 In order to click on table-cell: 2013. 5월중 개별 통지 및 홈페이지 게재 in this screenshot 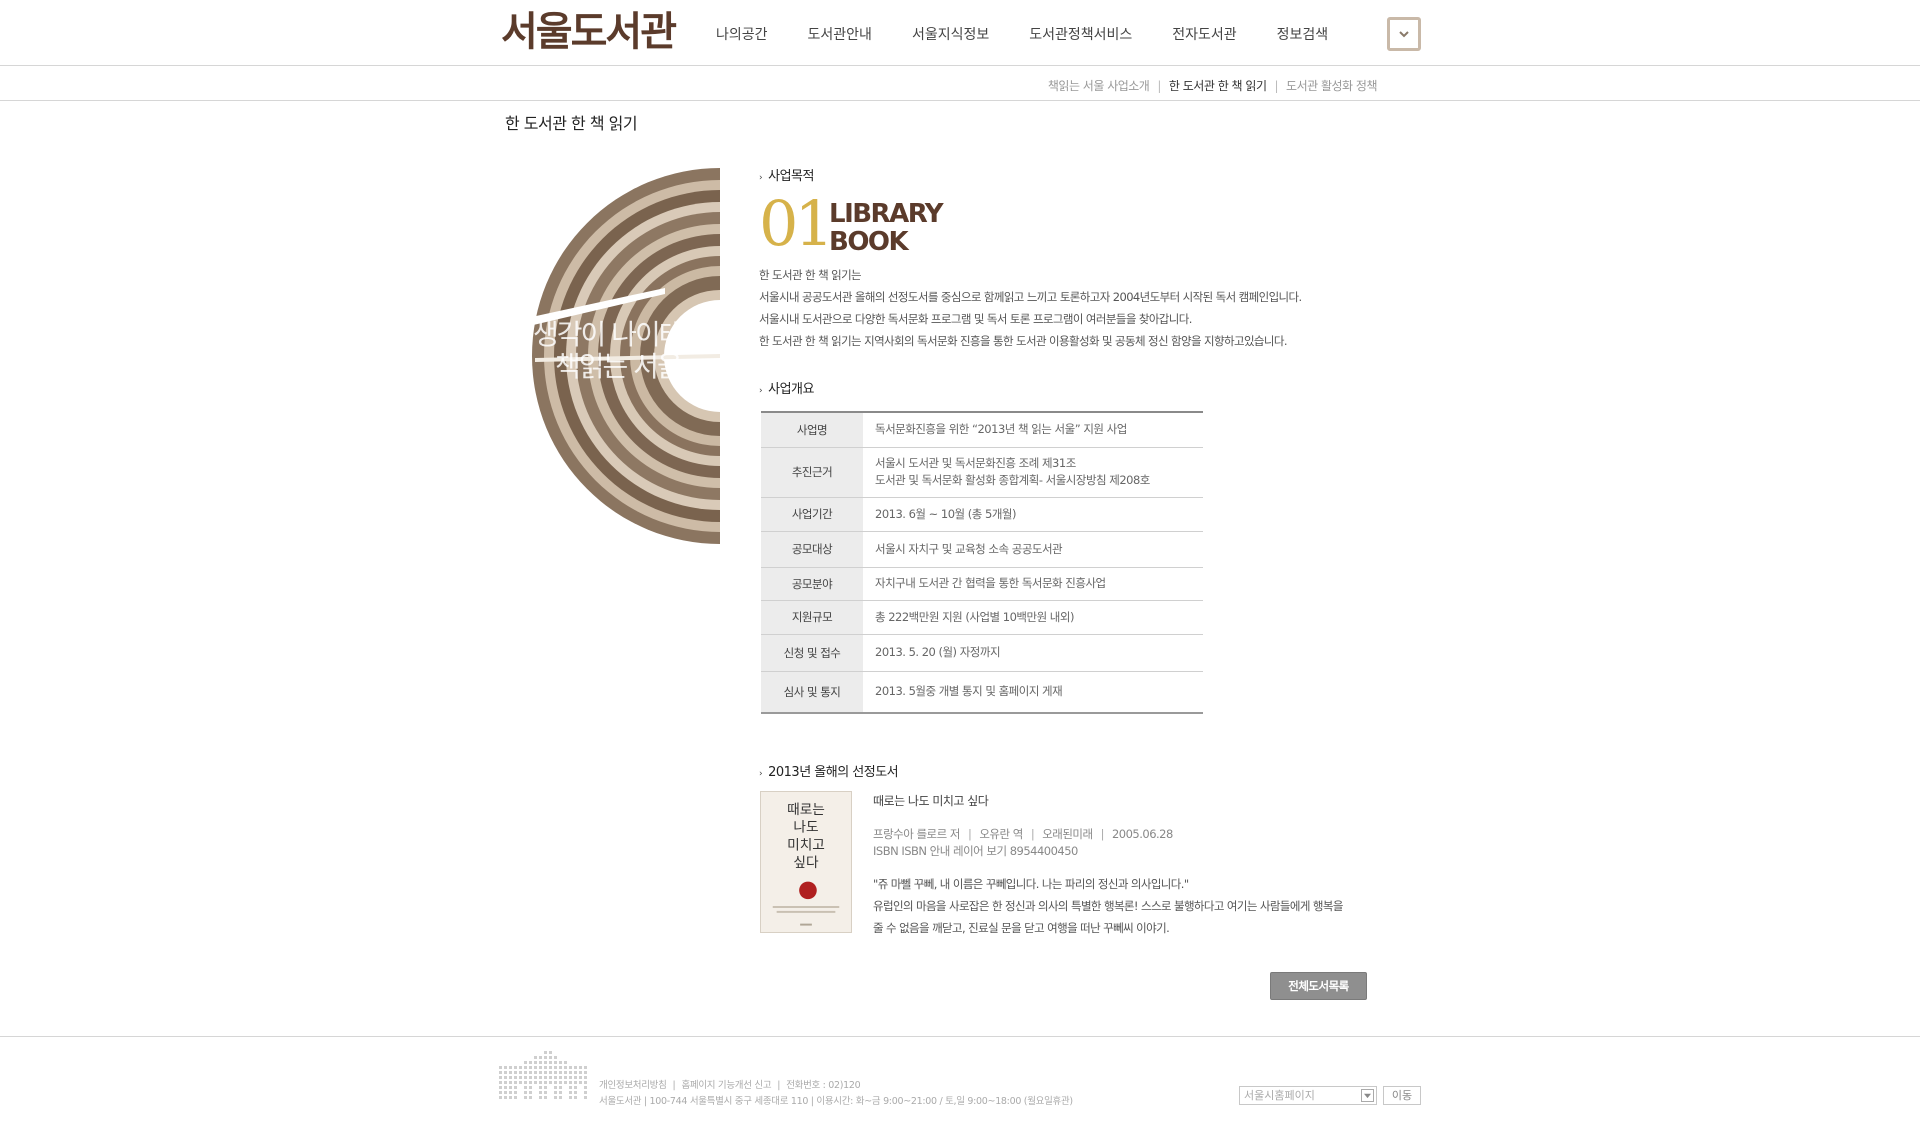, I will do `click(1033, 692)`.